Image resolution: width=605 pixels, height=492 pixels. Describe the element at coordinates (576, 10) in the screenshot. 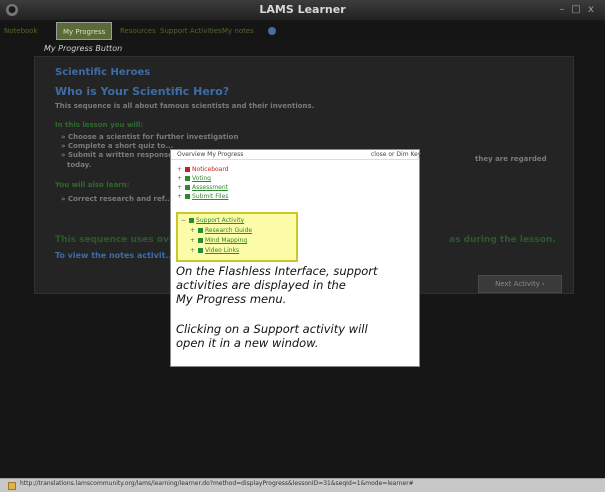

I see `maximize-icon: □` at that location.